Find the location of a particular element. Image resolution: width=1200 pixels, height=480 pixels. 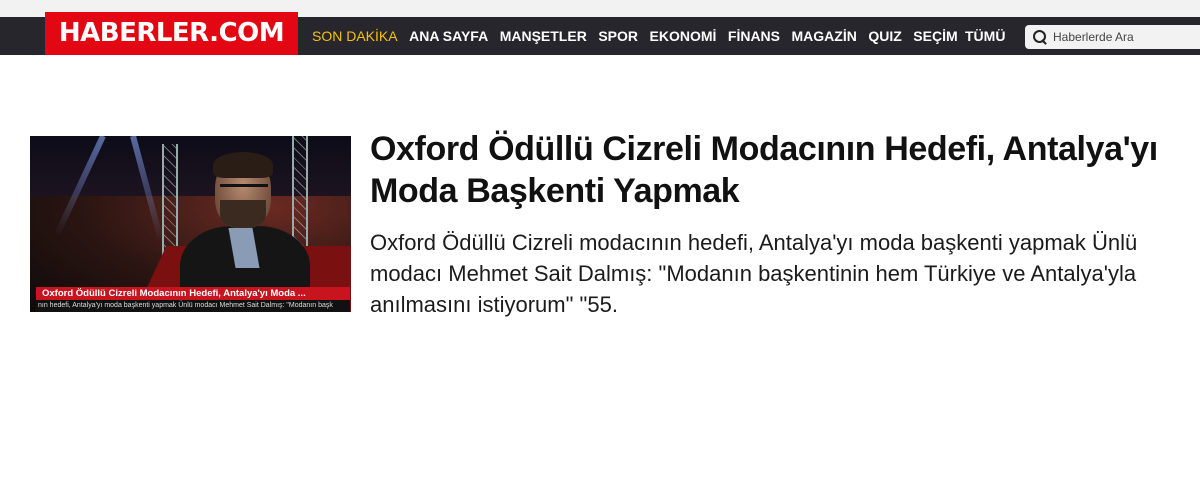

site-logo: HABERLER.COM is located at coordinates (171, 33).